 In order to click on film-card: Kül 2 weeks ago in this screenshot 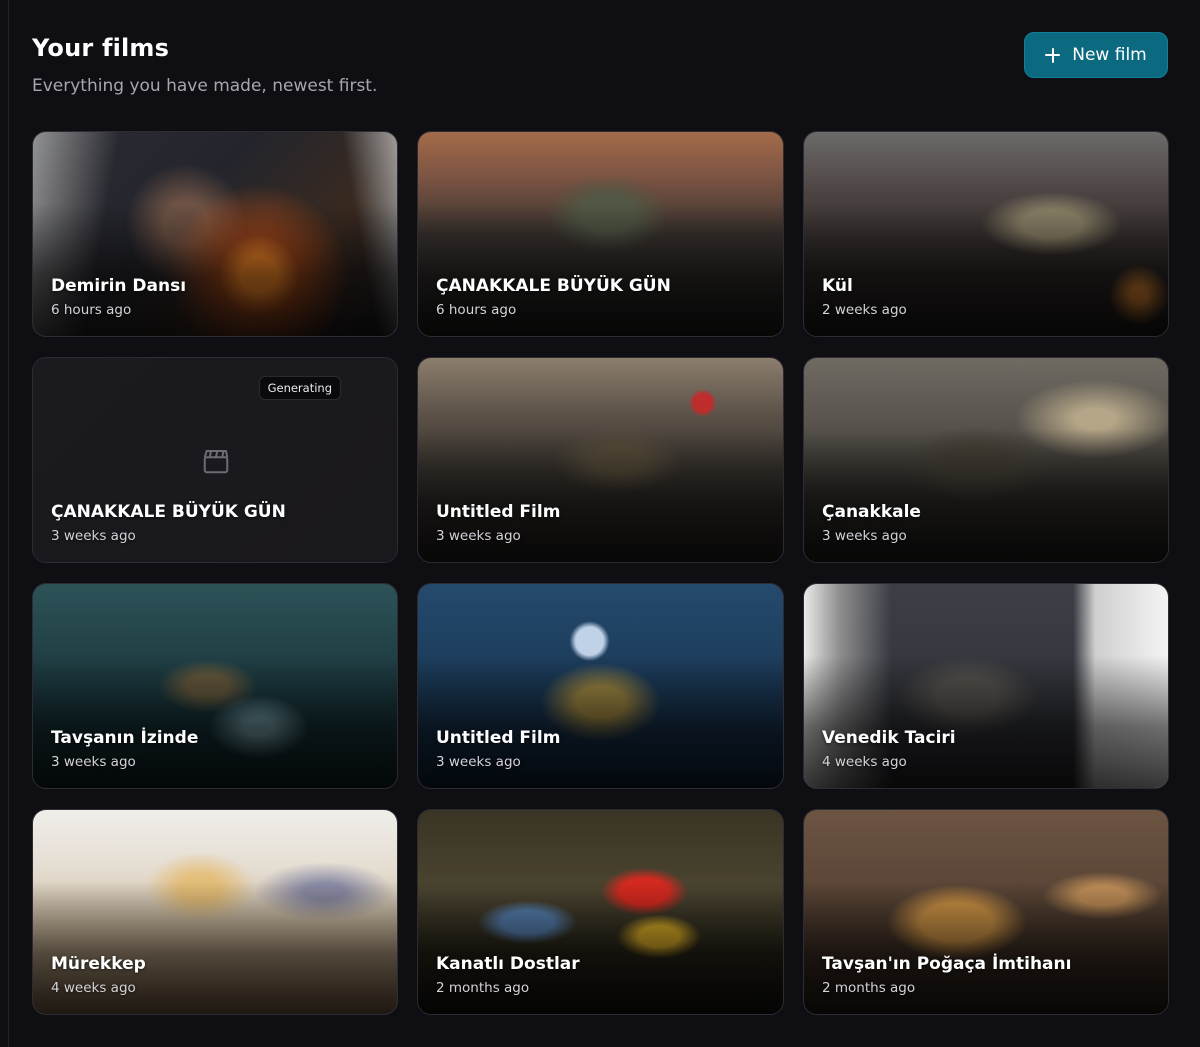, I will do `click(986, 234)`.